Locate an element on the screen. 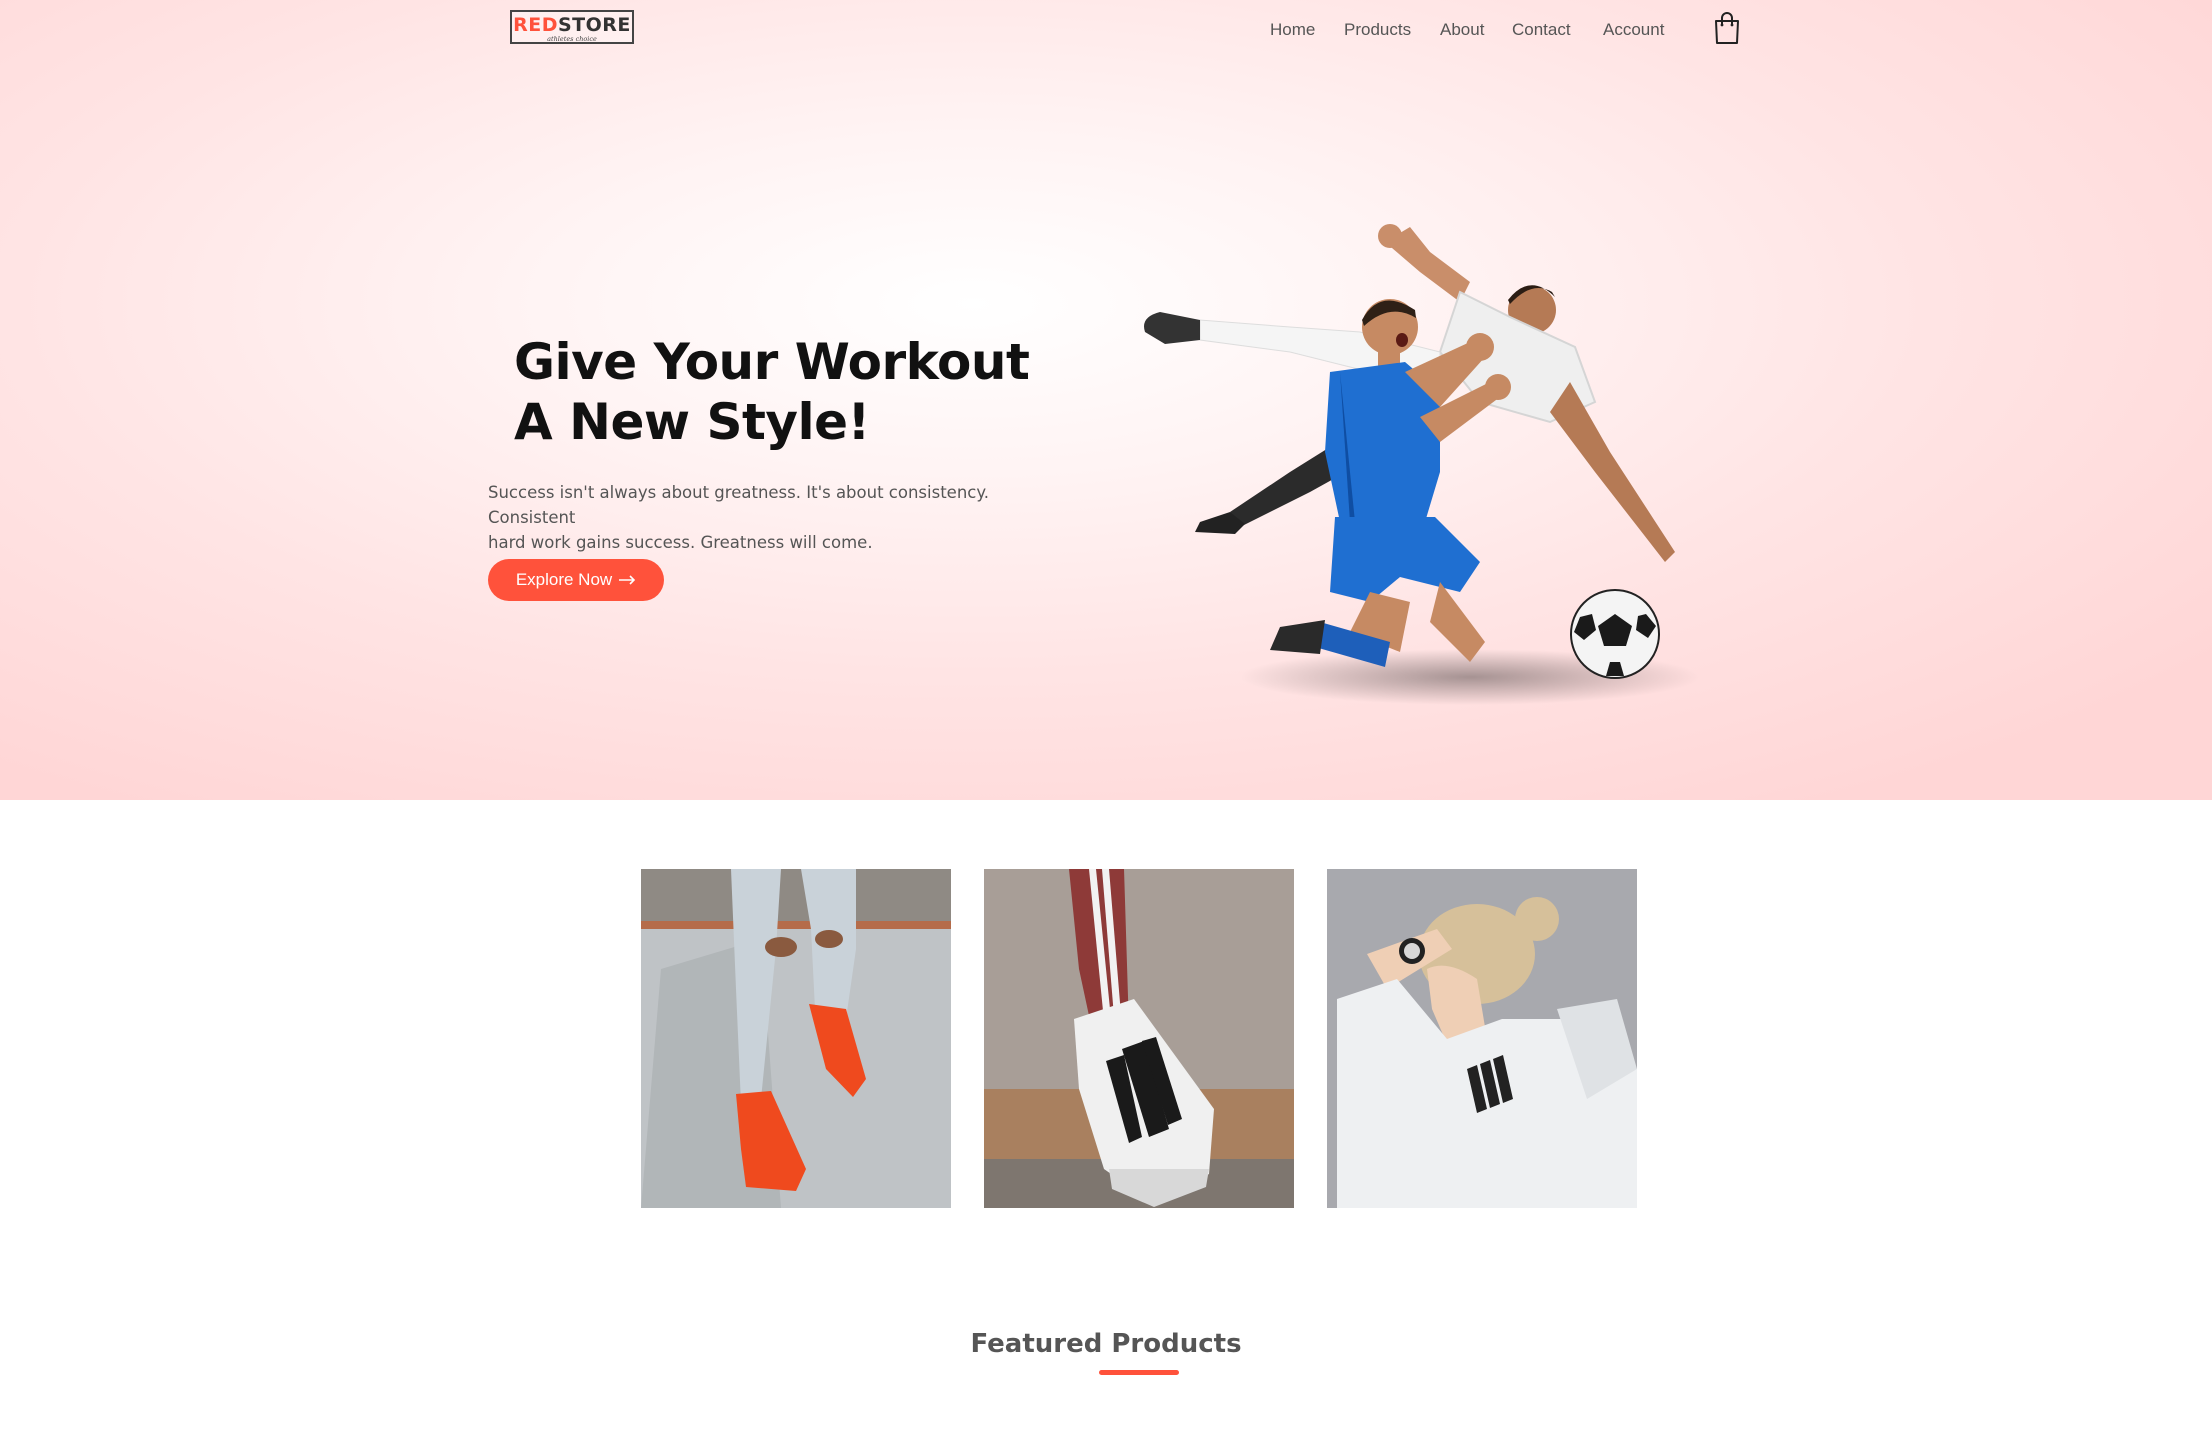  logo: REDSTORE athletes choice is located at coordinates (572, 27).